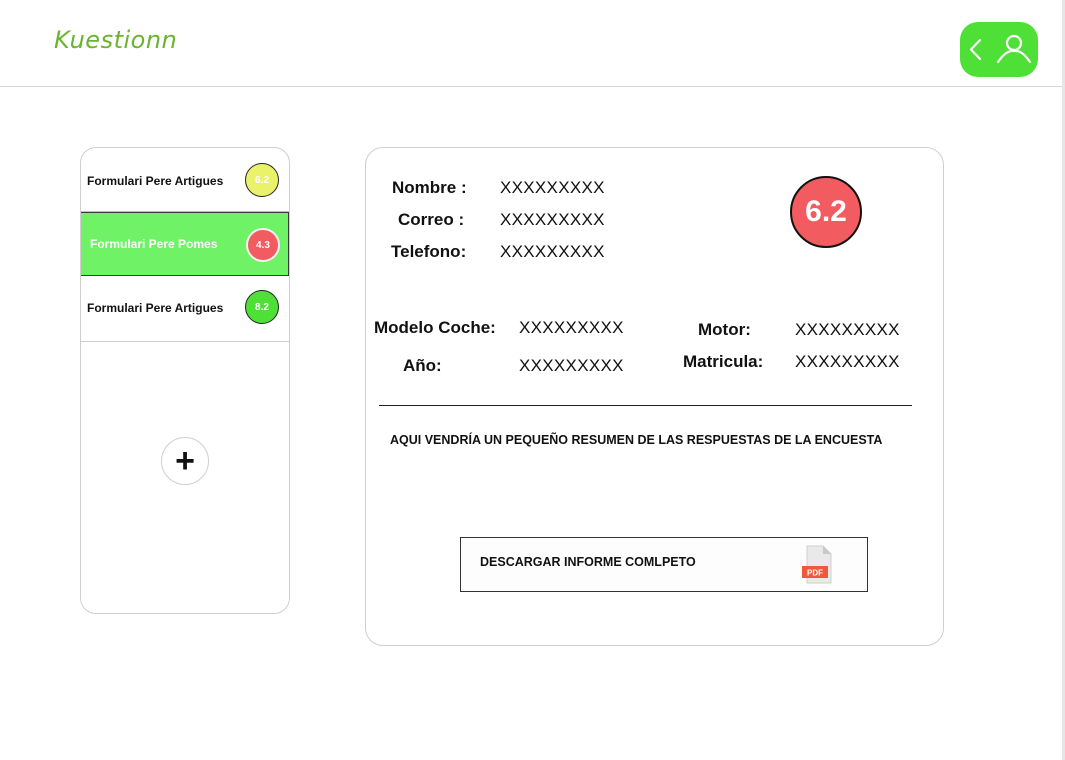 The image size is (1065, 760). What do you see at coordinates (552, 187) in the screenshot?
I see `nombre-value: XXXXXXXXX` at bounding box center [552, 187].